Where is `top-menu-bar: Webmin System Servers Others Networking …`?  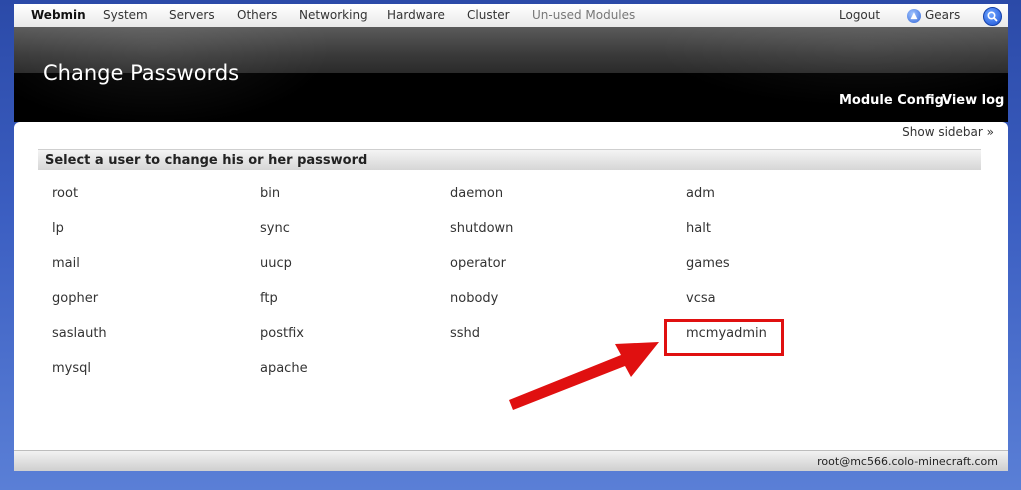 top-menu-bar: Webmin System Servers Others Networking … is located at coordinates (511, 16).